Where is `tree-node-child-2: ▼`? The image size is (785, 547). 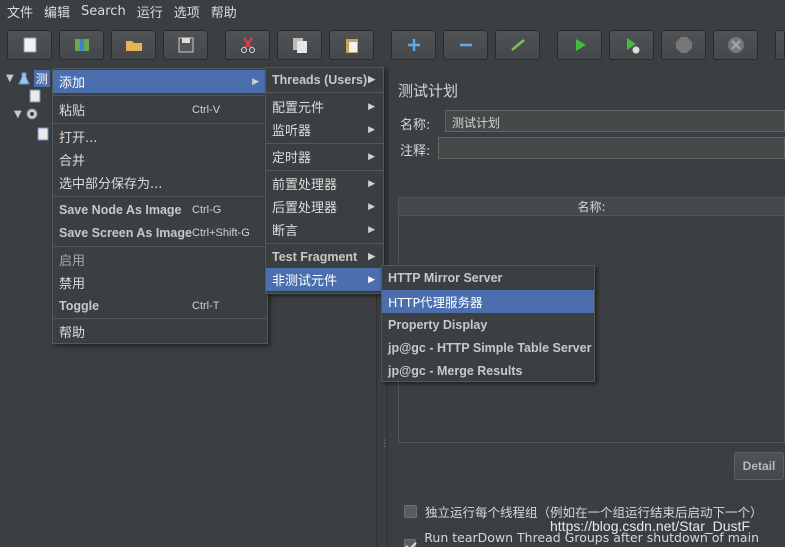
tree-node-child-2: ▼ is located at coordinates (26, 114).